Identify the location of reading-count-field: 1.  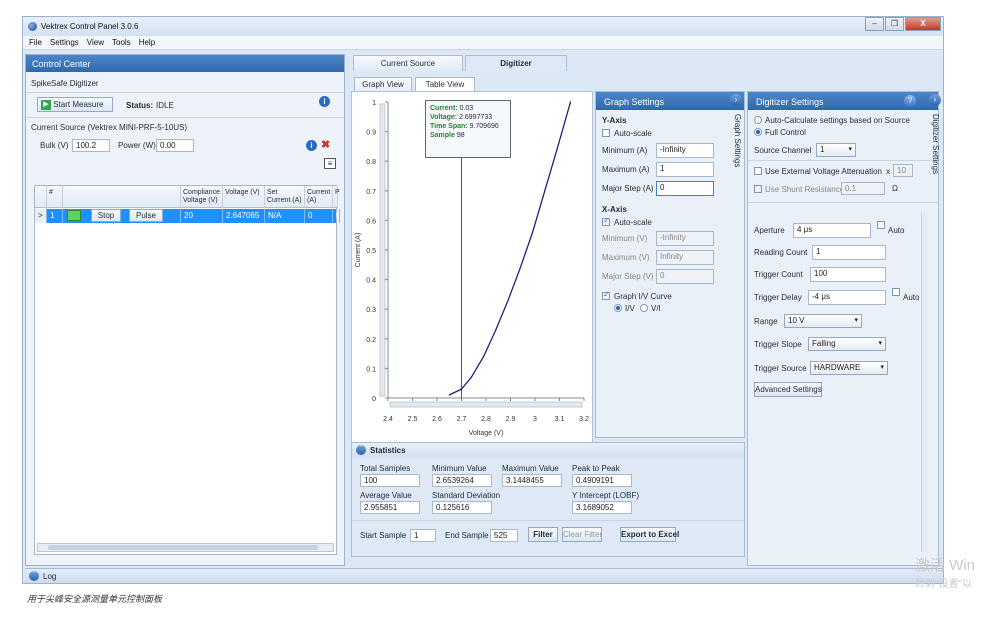
(849, 252).